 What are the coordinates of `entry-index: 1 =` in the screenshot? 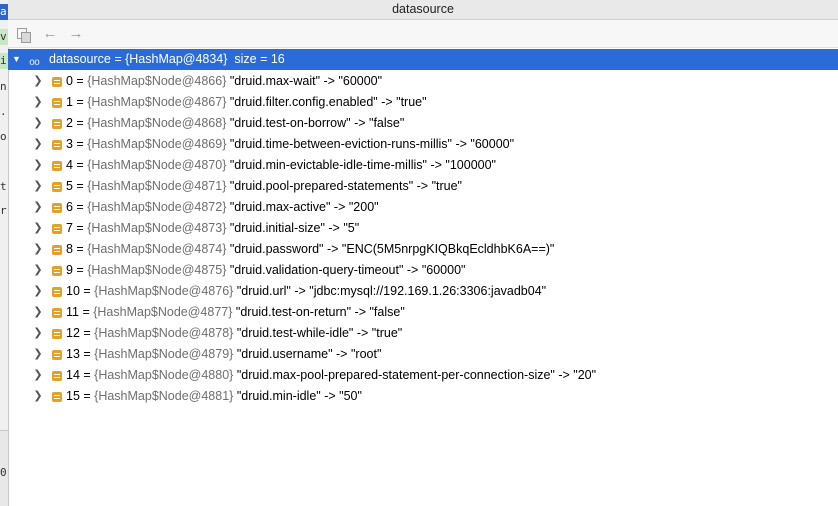 It's located at (77, 102).